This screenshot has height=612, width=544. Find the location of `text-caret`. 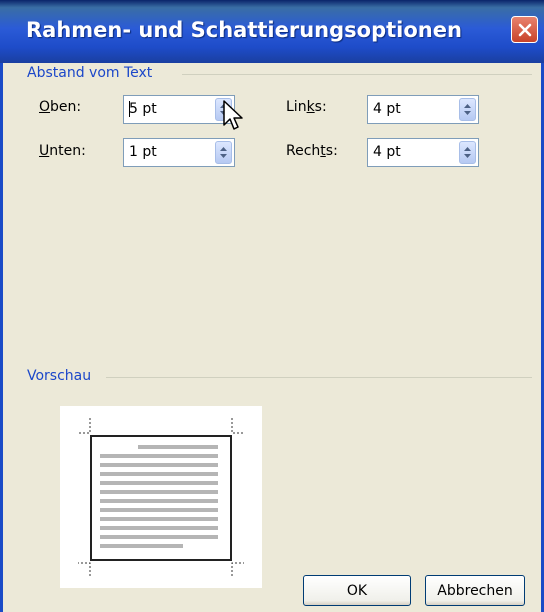

text-caret is located at coordinates (129, 109).